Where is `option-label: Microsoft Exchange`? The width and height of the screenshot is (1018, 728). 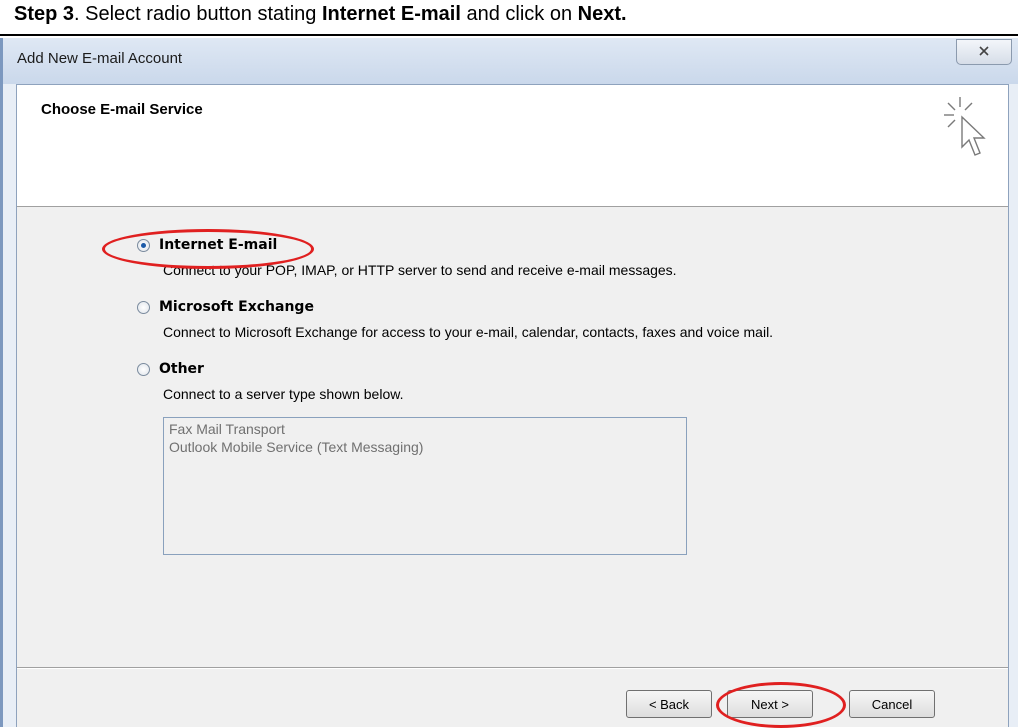 option-label: Microsoft Exchange is located at coordinates (236, 307).